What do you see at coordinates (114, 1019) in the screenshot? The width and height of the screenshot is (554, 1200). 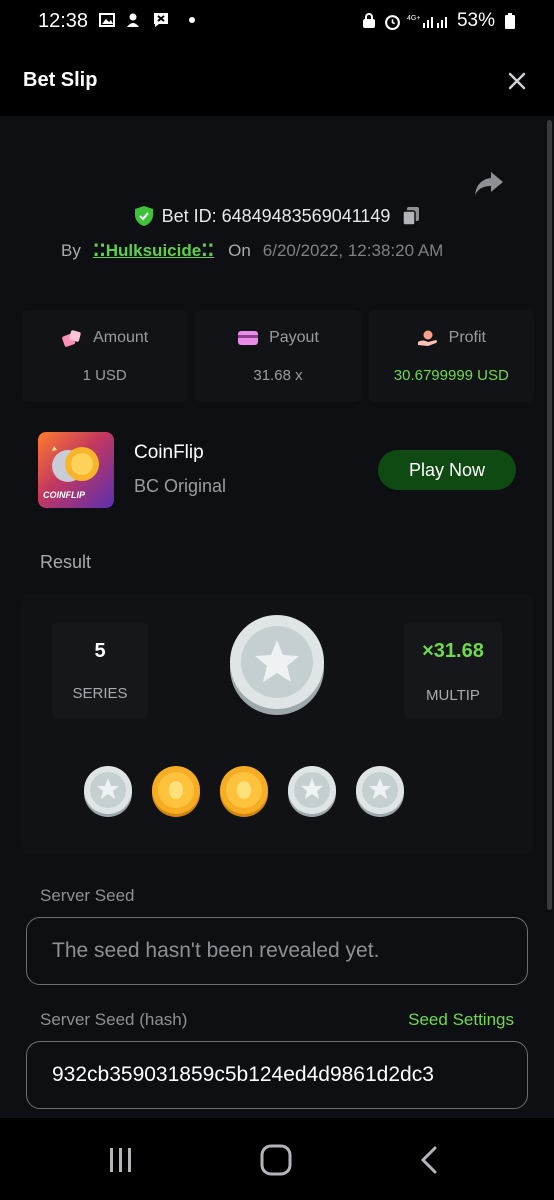 I see `server-seed-hash-label: Server Seed (hash)` at bounding box center [114, 1019].